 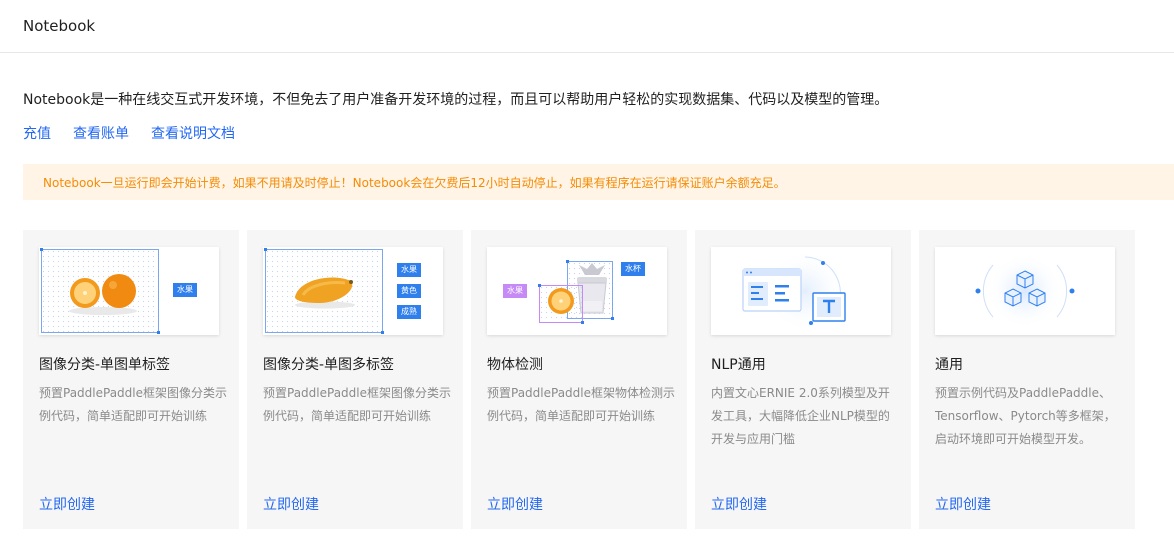 I want to click on orange-fruit-icon, so click(x=103, y=294).